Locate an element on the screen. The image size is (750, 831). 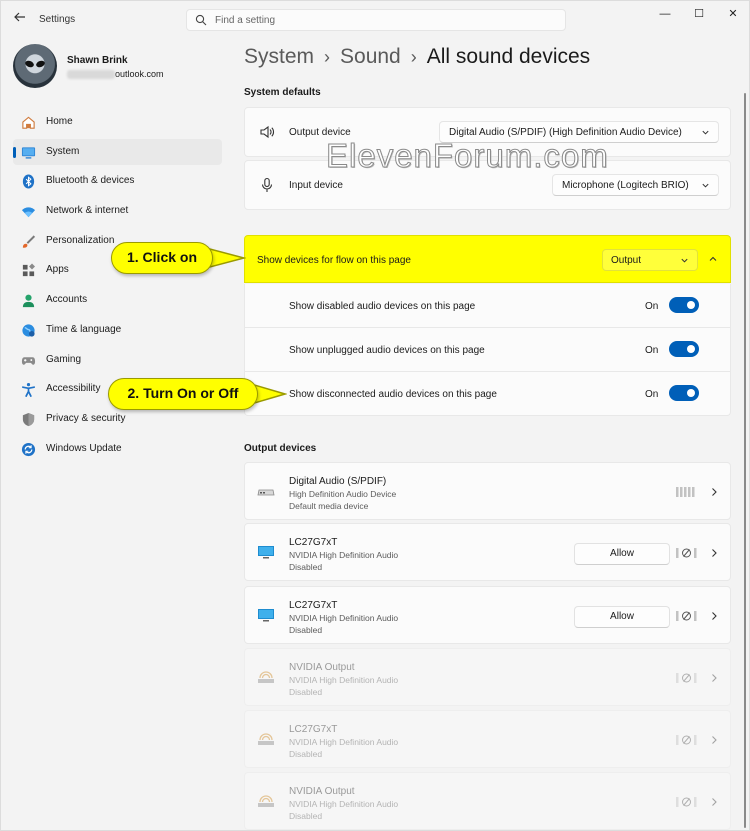
callout-click-on: 1. Click on is located at coordinates (162, 258).